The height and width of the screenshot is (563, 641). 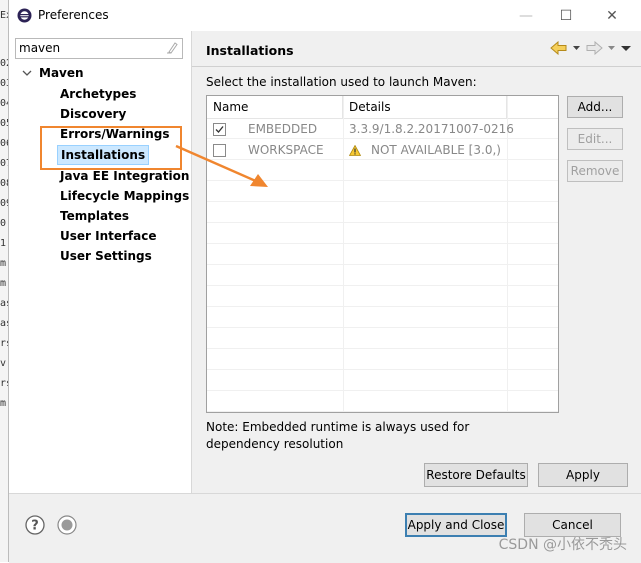 What do you see at coordinates (124, 216) in the screenshot?
I see `tree-item-templates: Templates` at bounding box center [124, 216].